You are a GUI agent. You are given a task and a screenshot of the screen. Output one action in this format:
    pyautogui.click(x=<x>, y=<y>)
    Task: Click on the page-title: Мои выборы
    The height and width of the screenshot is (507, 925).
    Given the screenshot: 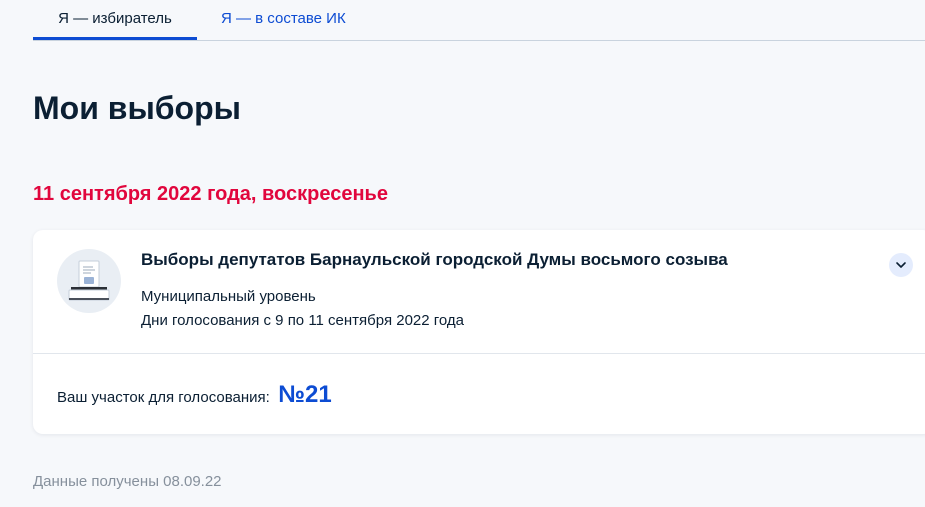 What is the action you would take?
    pyautogui.click(x=137, y=108)
    